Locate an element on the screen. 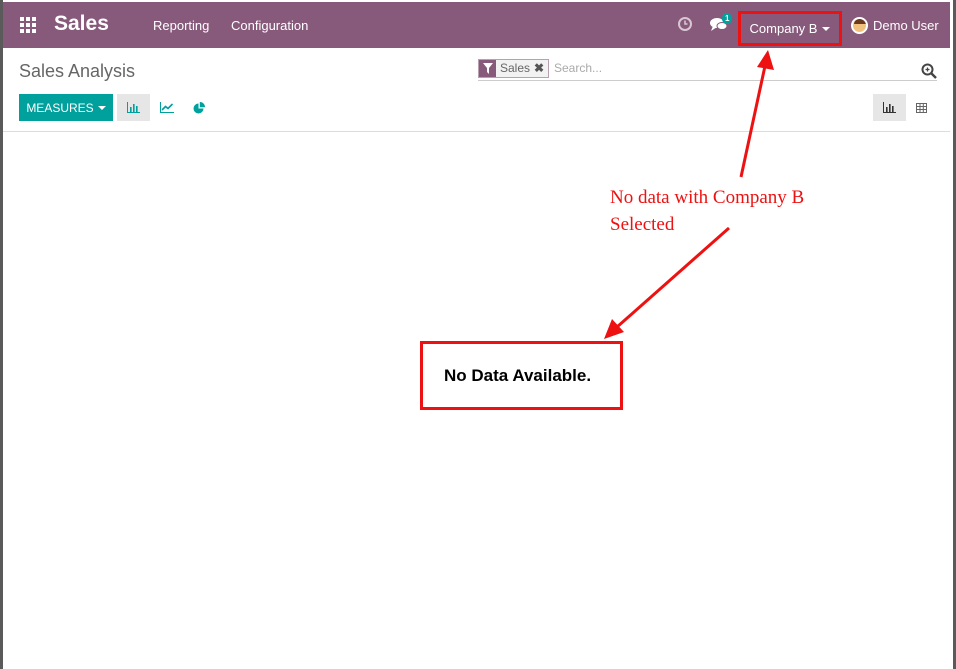 The image size is (956, 669). arrowhead-up is located at coordinates (765, 60).